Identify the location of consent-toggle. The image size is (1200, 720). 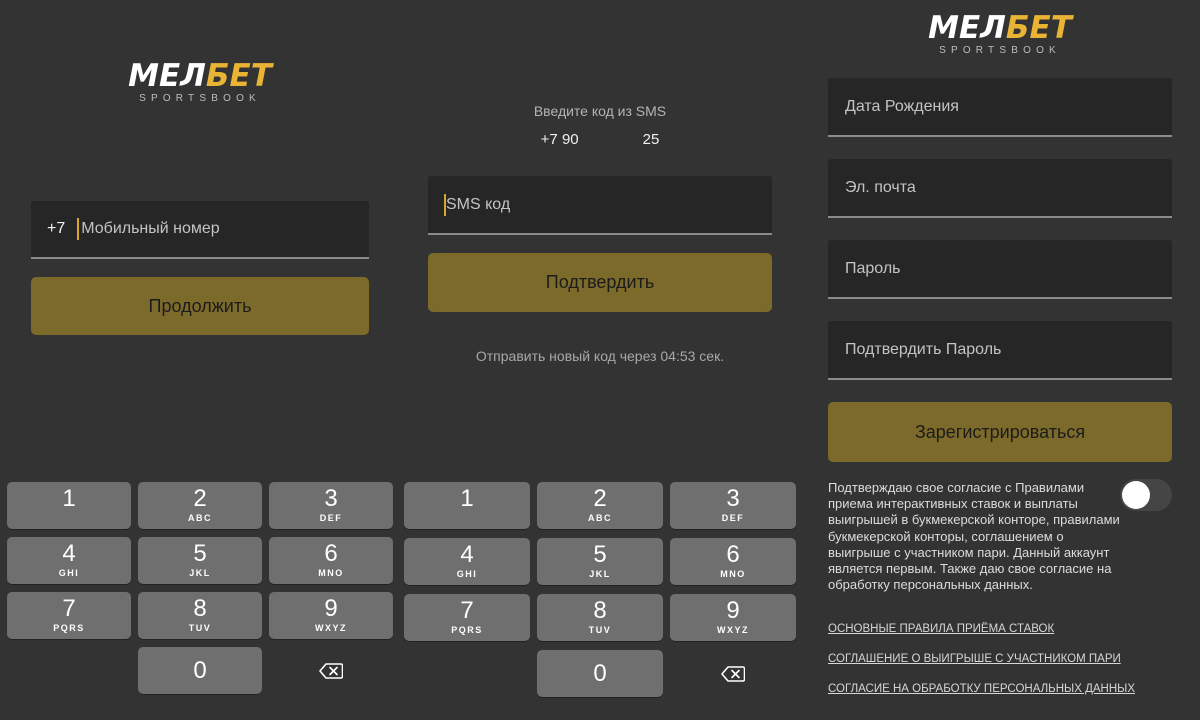
(1146, 495).